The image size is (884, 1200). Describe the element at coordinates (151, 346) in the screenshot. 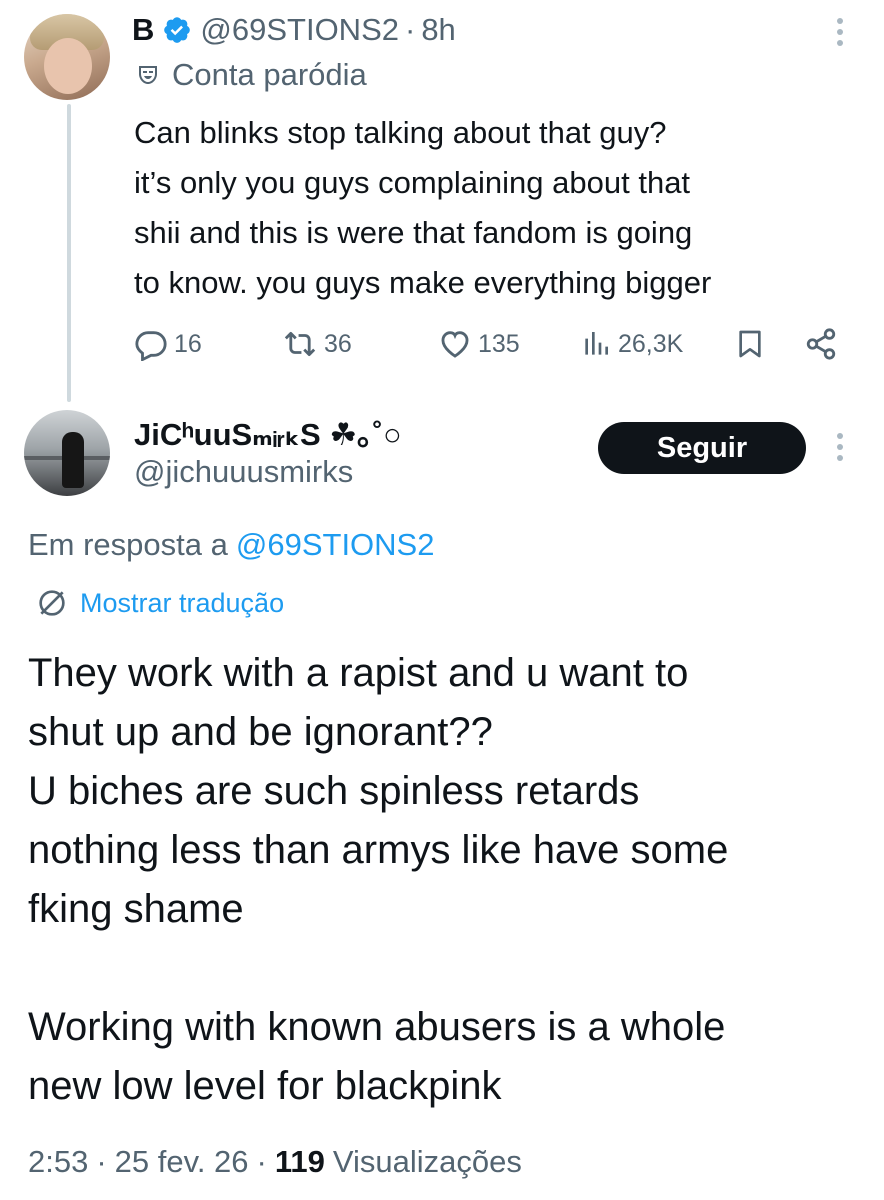

I see `reply-bubble-icon` at that location.